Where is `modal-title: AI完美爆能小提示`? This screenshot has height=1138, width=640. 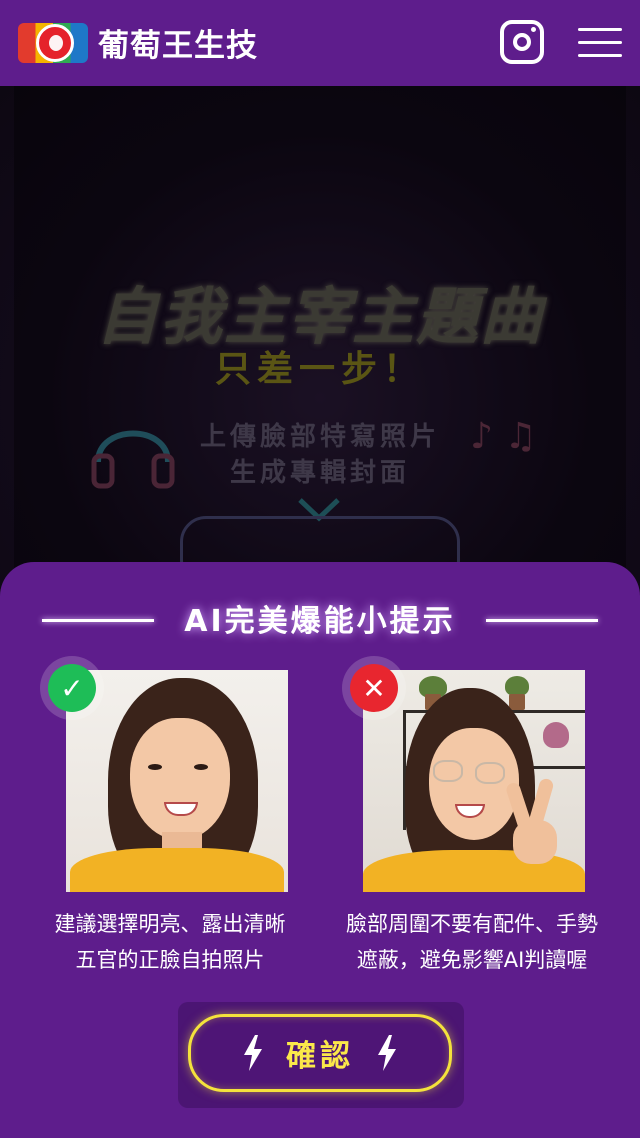
modal-title: AI完美爆能小提示 is located at coordinates (320, 621).